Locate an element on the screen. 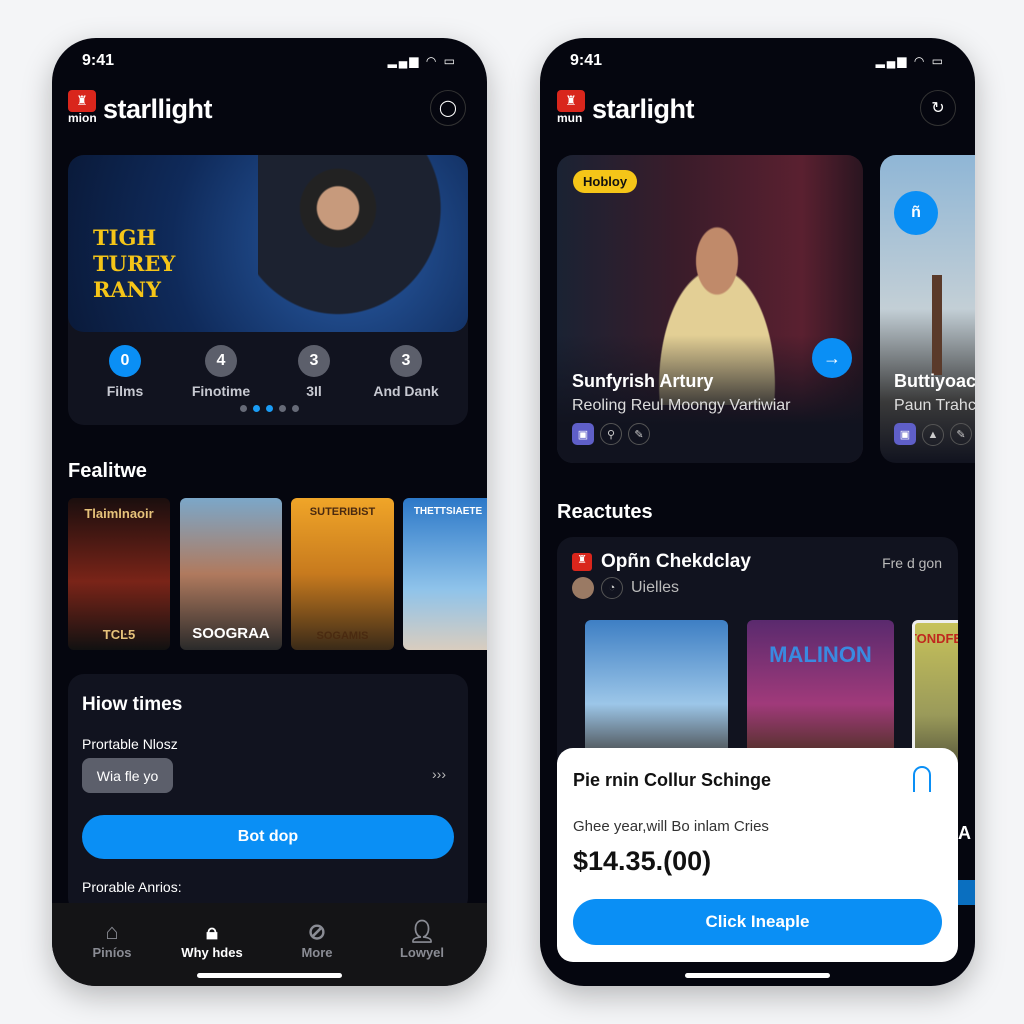 The image size is (1024, 1024). stat-label: Films is located at coordinates (125, 391).